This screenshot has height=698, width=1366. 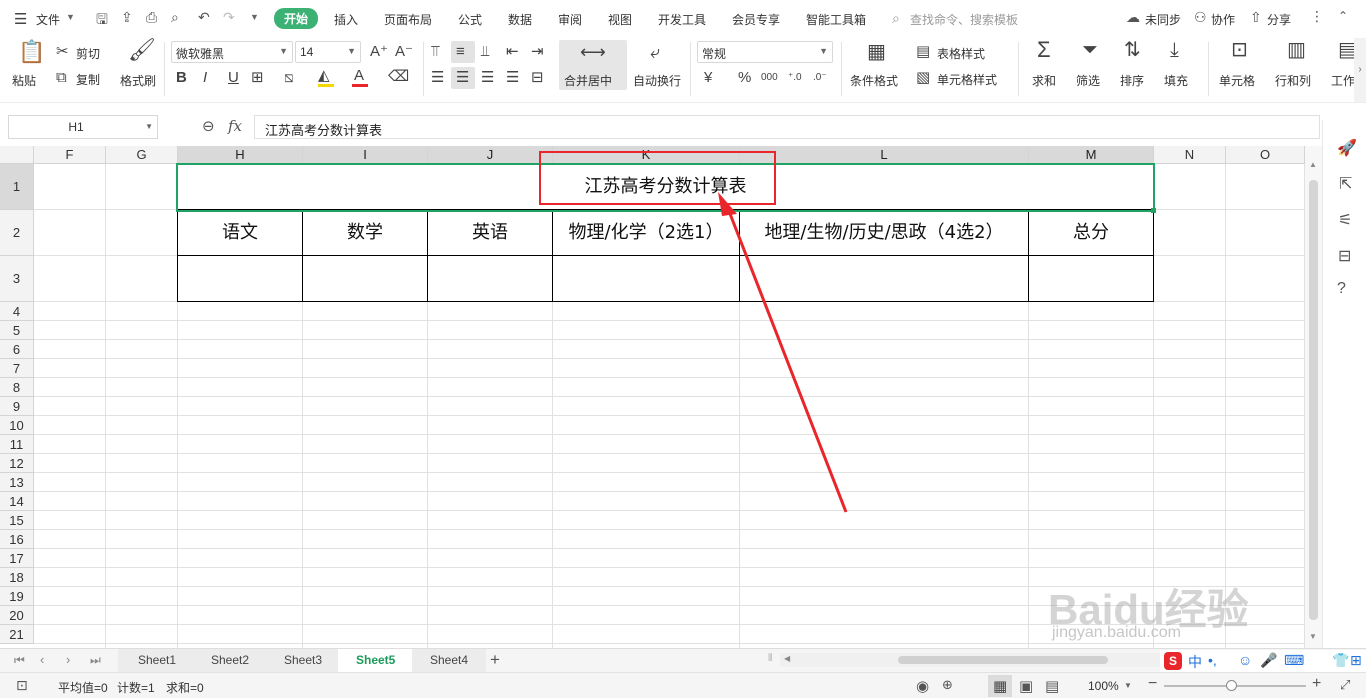 I want to click on zoom-dropdown-icon: ▼, so click(x=1128, y=685).